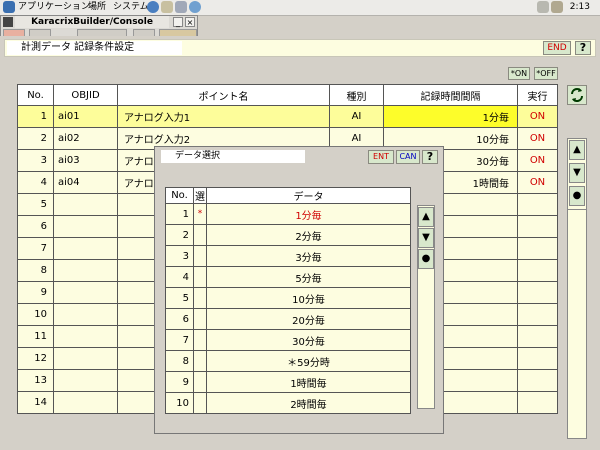 The width and height of the screenshot is (600, 450). I want to click on dialog-scroll-position-button: ●, so click(426, 259).